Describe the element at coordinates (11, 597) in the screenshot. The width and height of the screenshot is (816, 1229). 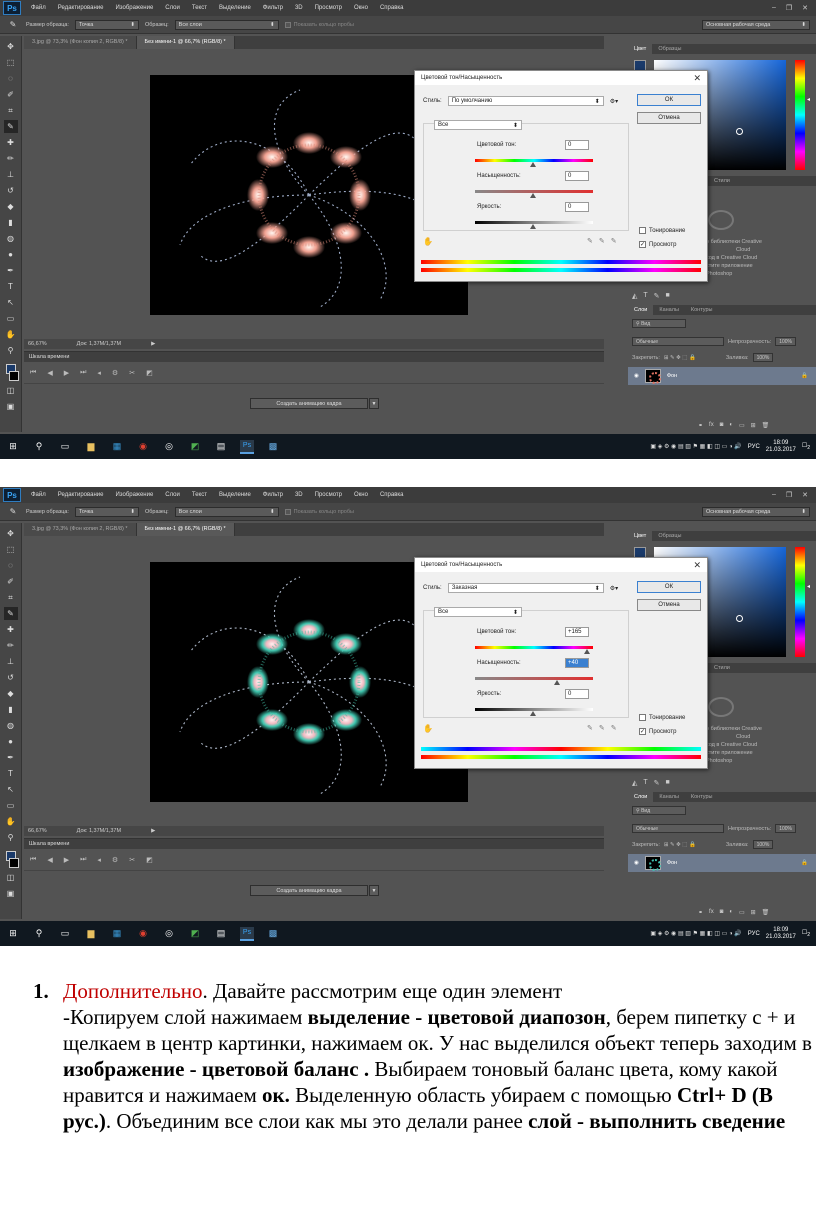
I see `crop-tool-icon: ⌗` at that location.